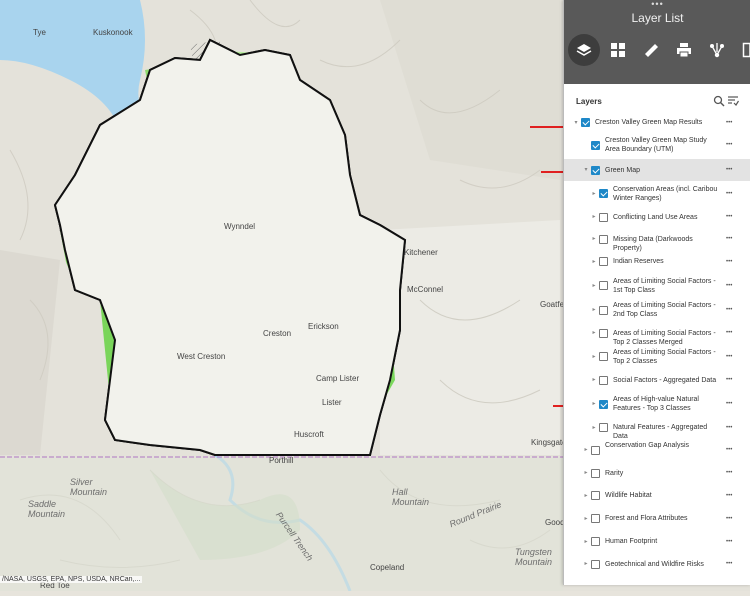 The height and width of the screenshot is (596, 750). Describe the element at coordinates (657, 380) in the screenshot. I see `layer-row: ▸ Social Factors - Aggregated Data •••` at that location.